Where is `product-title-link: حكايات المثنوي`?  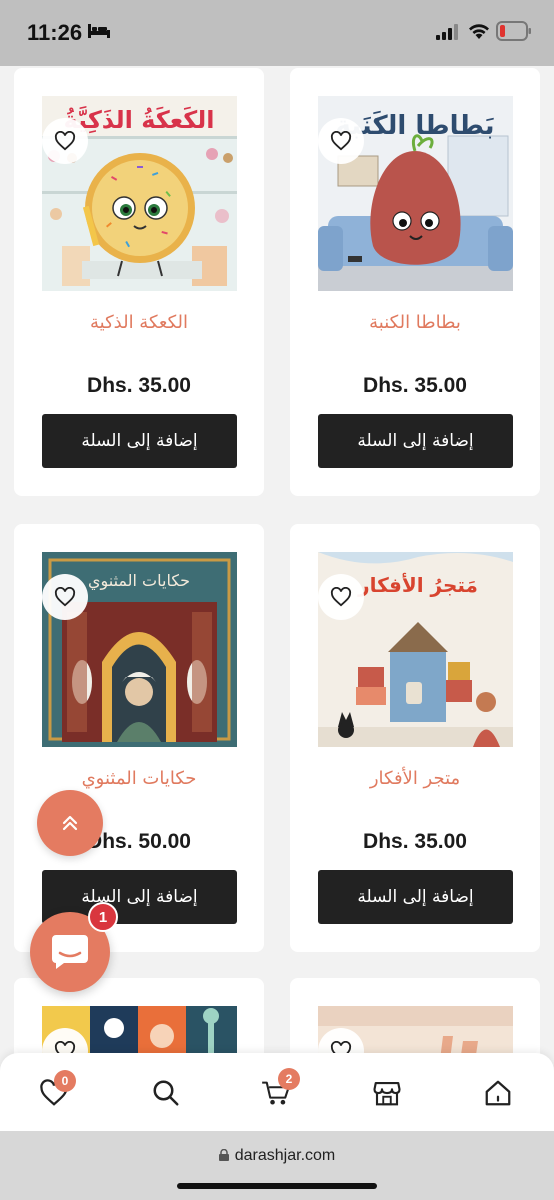
product-title-link: حكايات المثنوي is located at coordinates (139, 778).